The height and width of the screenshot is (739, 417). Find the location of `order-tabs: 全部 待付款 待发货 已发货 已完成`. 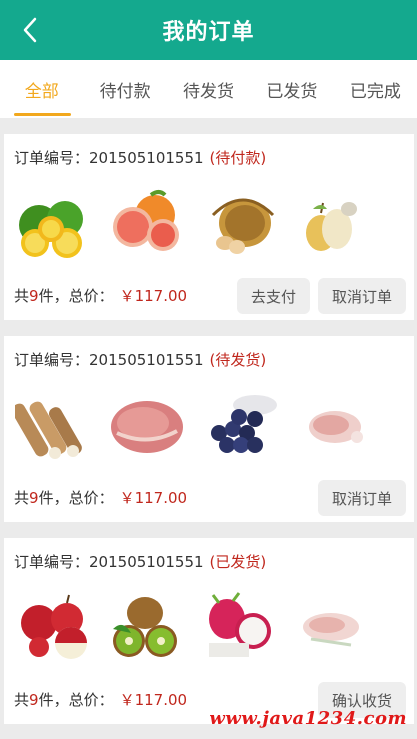

order-tabs: 全部 待付款 待发货 已发货 已完成 is located at coordinates (208, 89).